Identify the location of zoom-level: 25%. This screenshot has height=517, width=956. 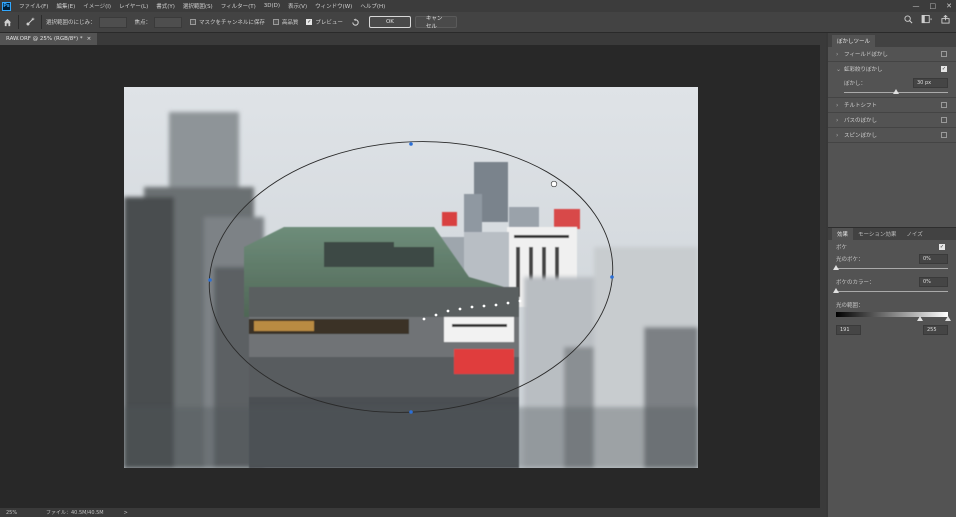
(26, 513).